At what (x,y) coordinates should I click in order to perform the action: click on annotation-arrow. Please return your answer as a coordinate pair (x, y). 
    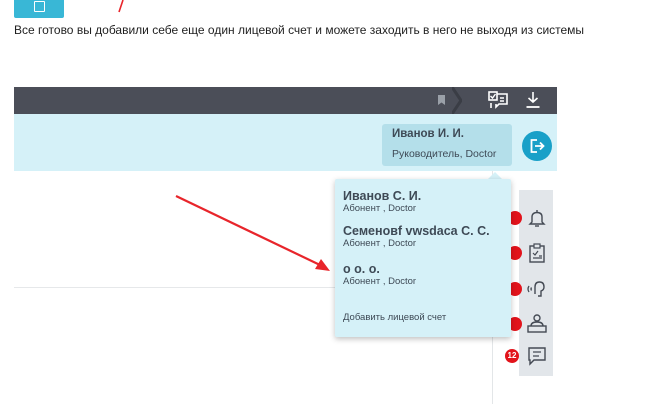
    Looking at the image, I should click on (252, 233).